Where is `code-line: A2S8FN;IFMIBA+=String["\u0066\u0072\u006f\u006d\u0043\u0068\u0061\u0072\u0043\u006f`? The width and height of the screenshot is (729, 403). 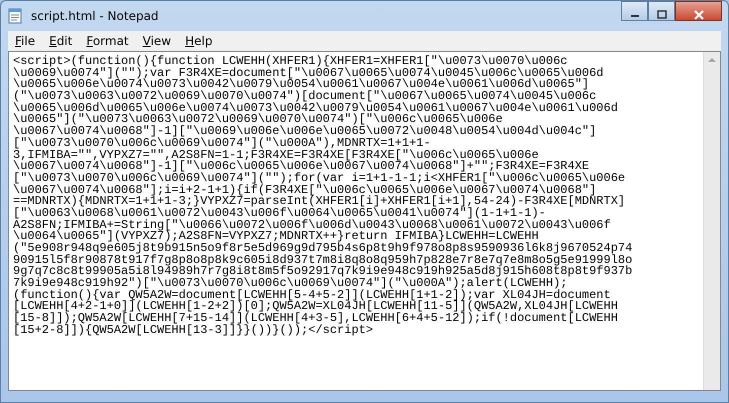
code-line: A2S8FN;IFMIBA+=String["\u0066\u0072\u006f\u006d\u0043\u0068\u0061\u0072\u0043\u006f is located at coordinates (312, 226).